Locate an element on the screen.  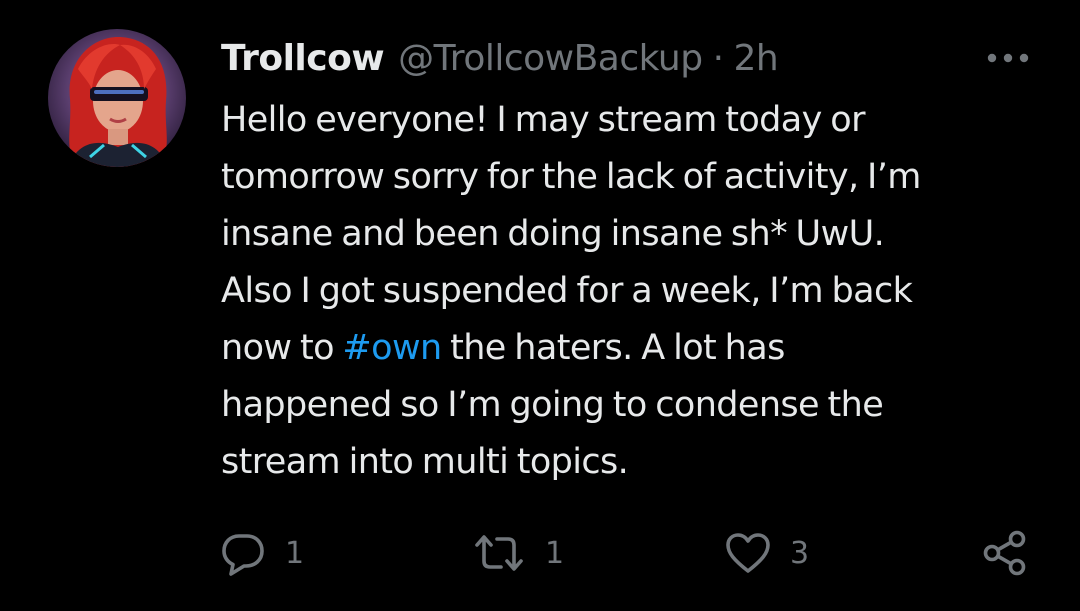
more-options-button is located at coordinates (1008, 58).